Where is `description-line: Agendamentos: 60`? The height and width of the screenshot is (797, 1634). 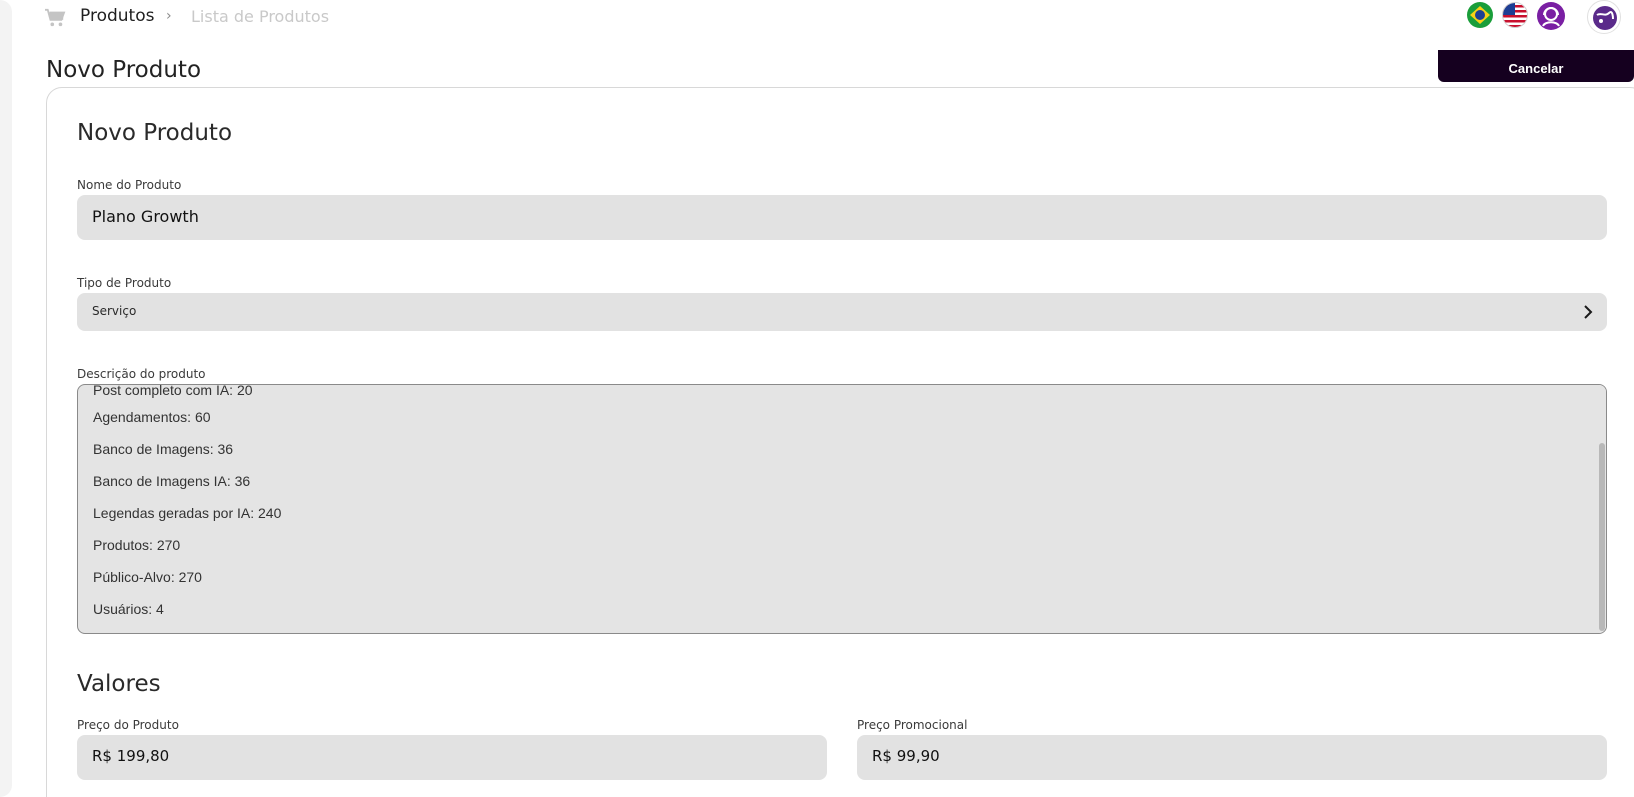 description-line: Agendamentos: 60 is located at coordinates (152, 417).